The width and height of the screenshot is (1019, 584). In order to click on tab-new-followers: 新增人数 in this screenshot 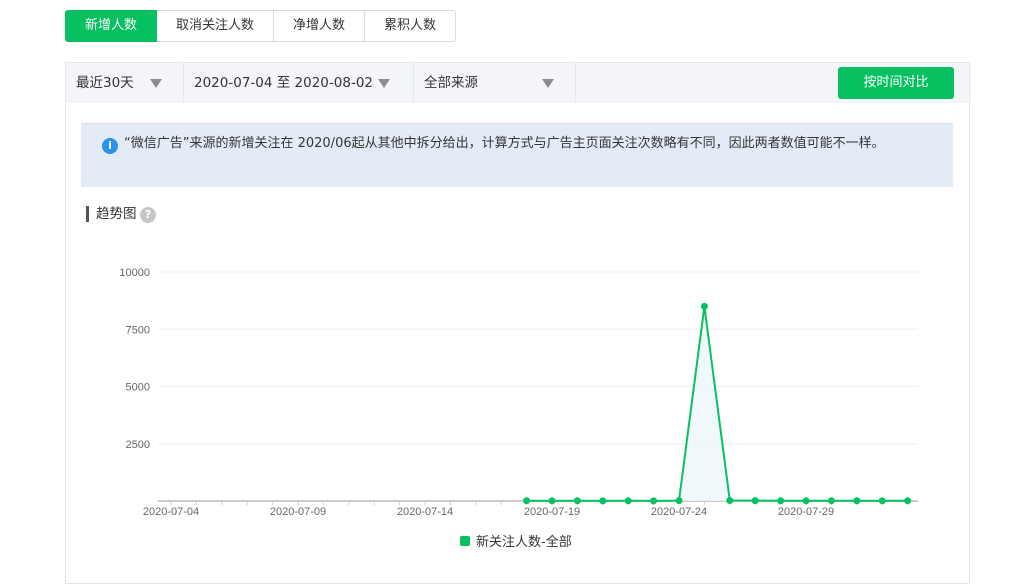, I will do `click(111, 26)`.